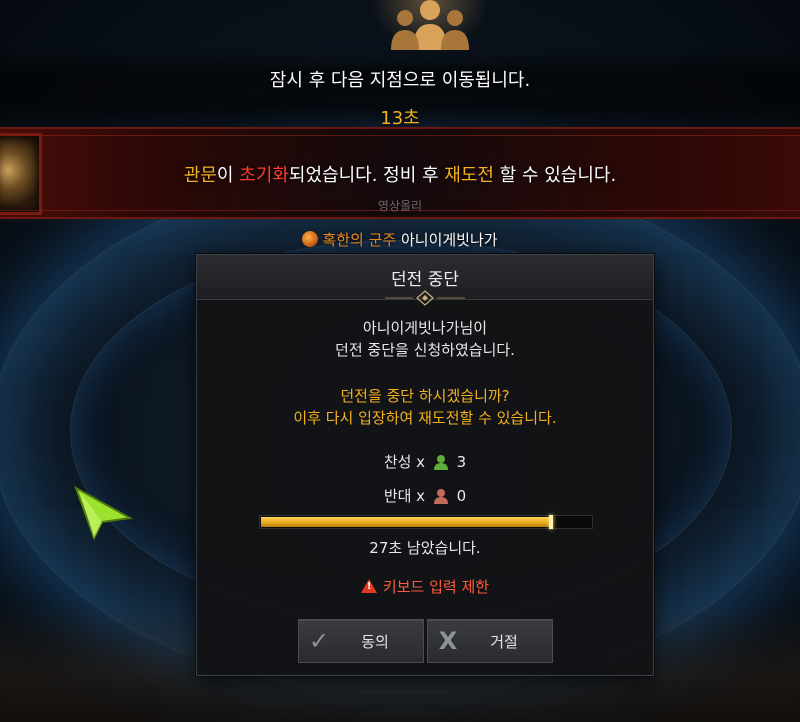 The height and width of the screenshot is (722, 800). I want to click on reset-banner: 관문이 초기화되었습니다. 정비 후 재도전 할 수 있습니다. 영상올리, so click(400, 173).